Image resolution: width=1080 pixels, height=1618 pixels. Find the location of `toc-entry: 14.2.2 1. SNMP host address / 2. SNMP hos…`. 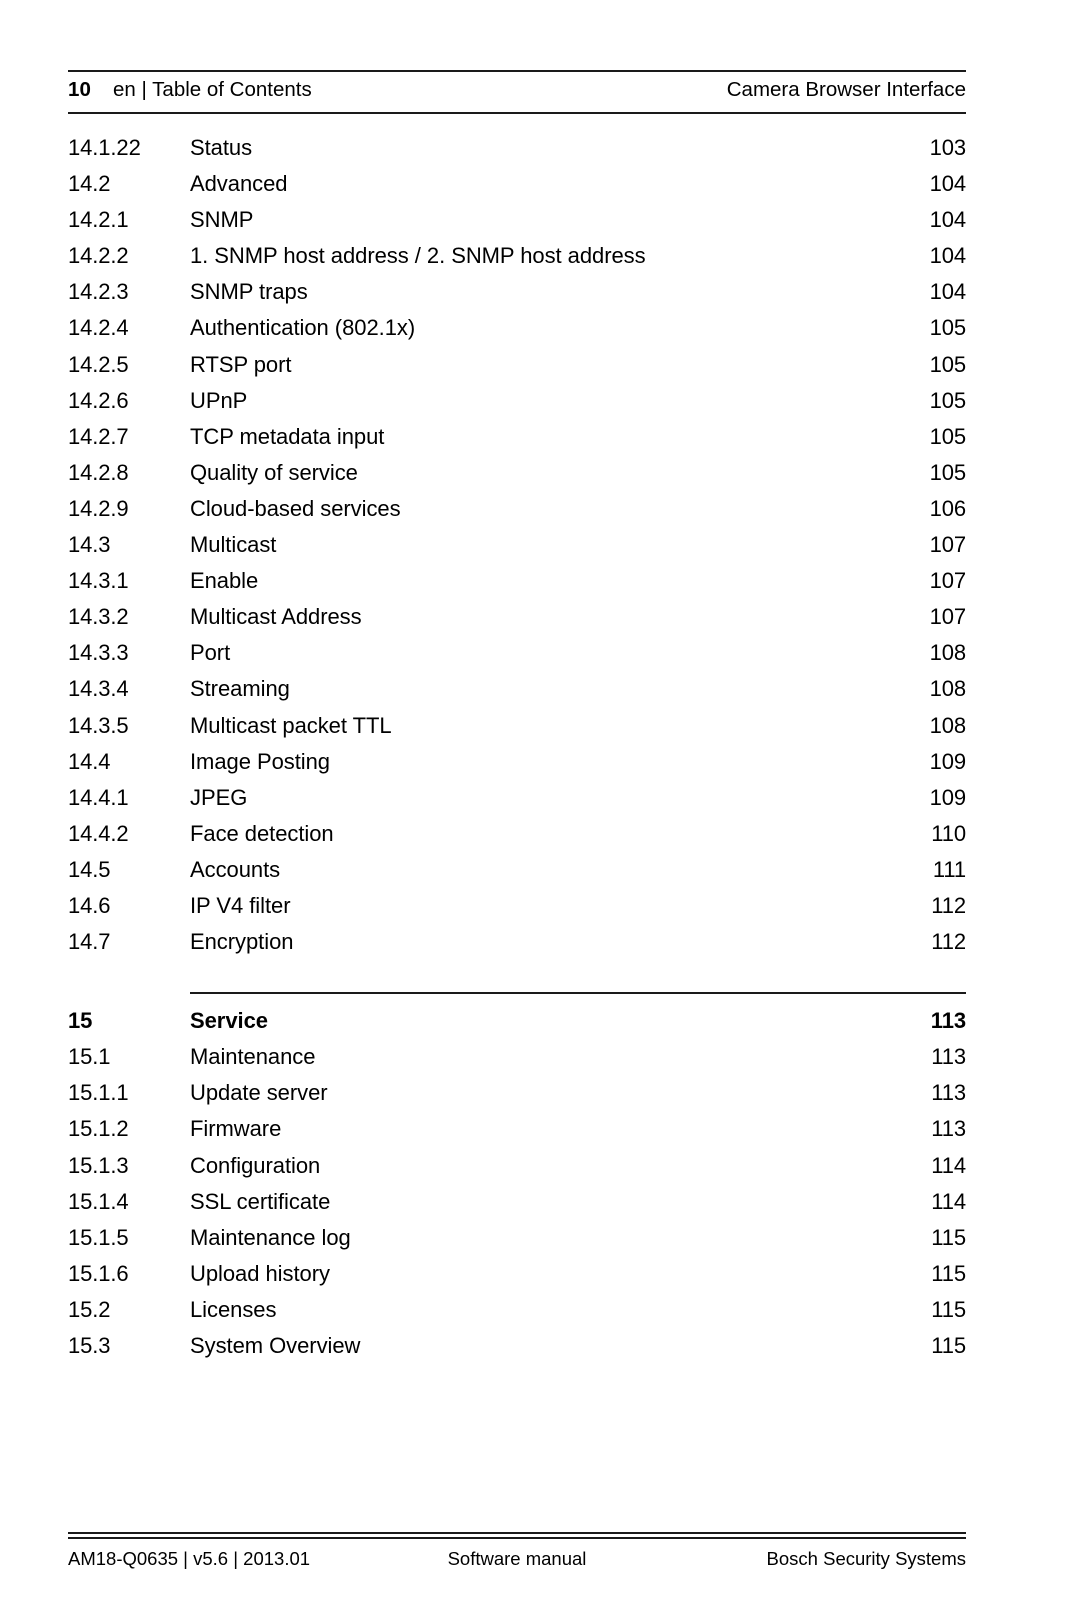

toc-entry: 14.2.2 1. SNMP host address / 2. SNMP hos… is located at coordinates (517, 256).